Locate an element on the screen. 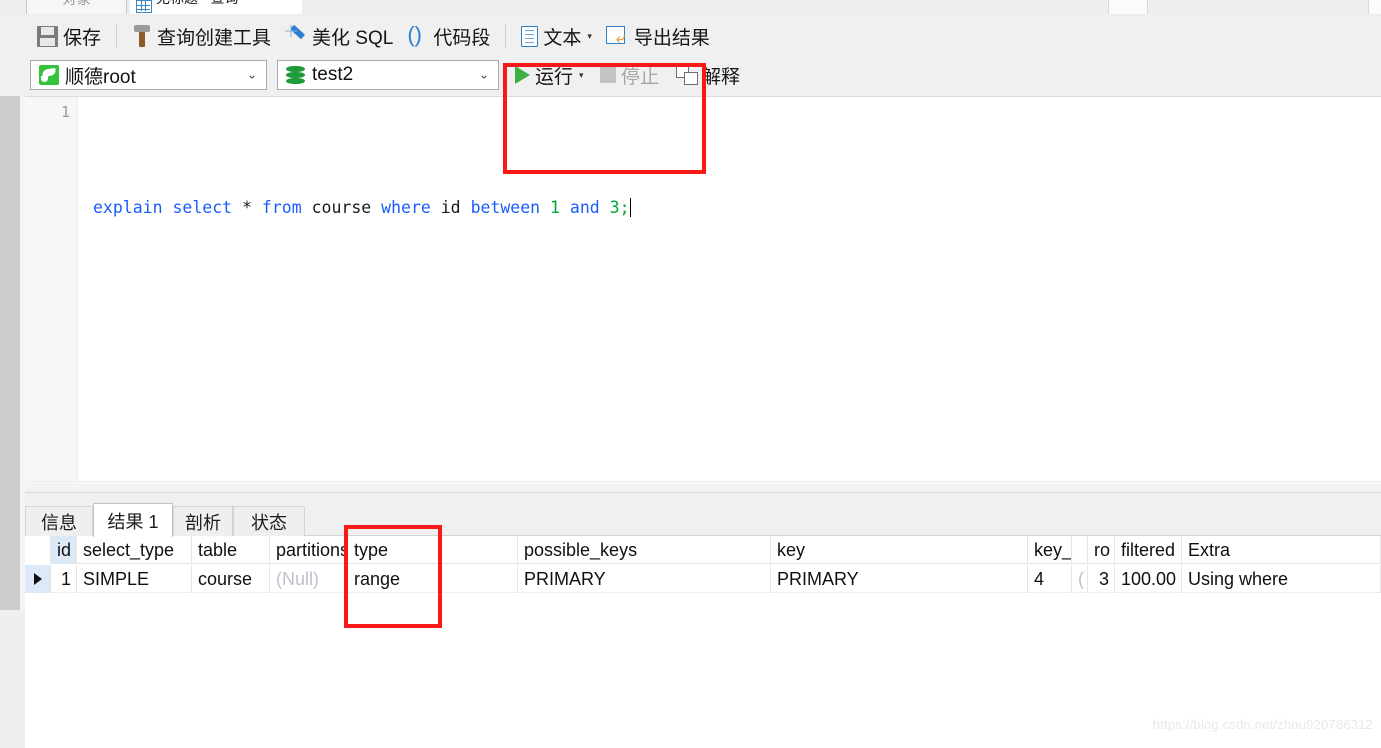 Image resolution: width=1381 pixels, height=748 pixels. document-icon is located at coordinates (530, 36).